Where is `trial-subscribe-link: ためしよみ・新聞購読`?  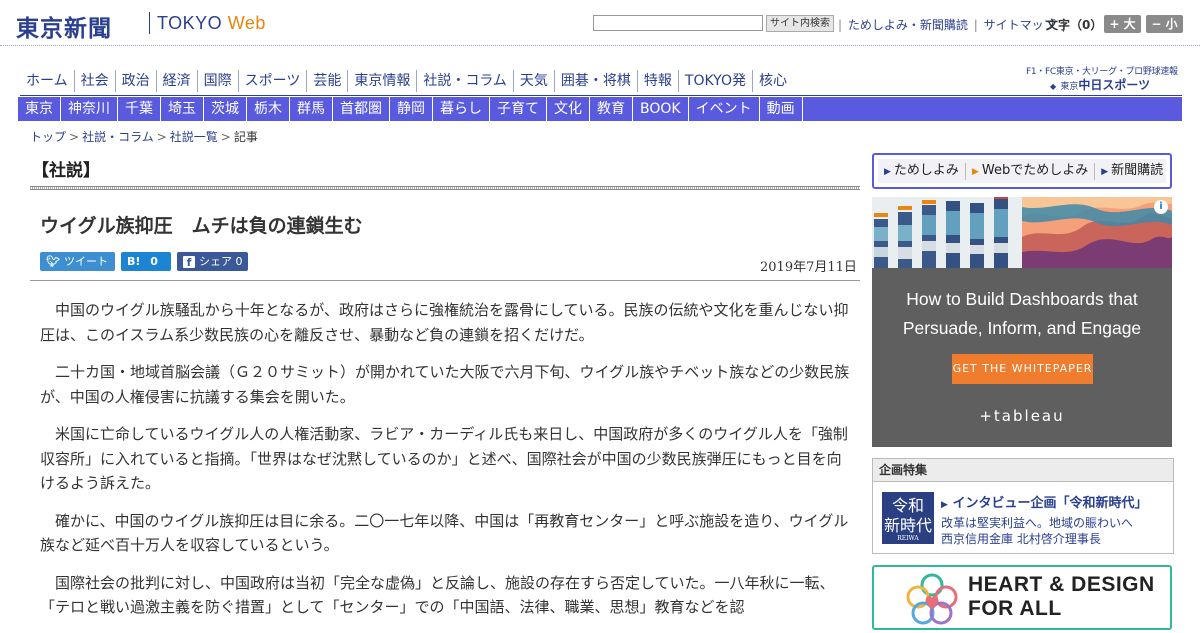
trial-subscribe-link: ためしよみ・新聞購読 is located at coordinates (908, 25).